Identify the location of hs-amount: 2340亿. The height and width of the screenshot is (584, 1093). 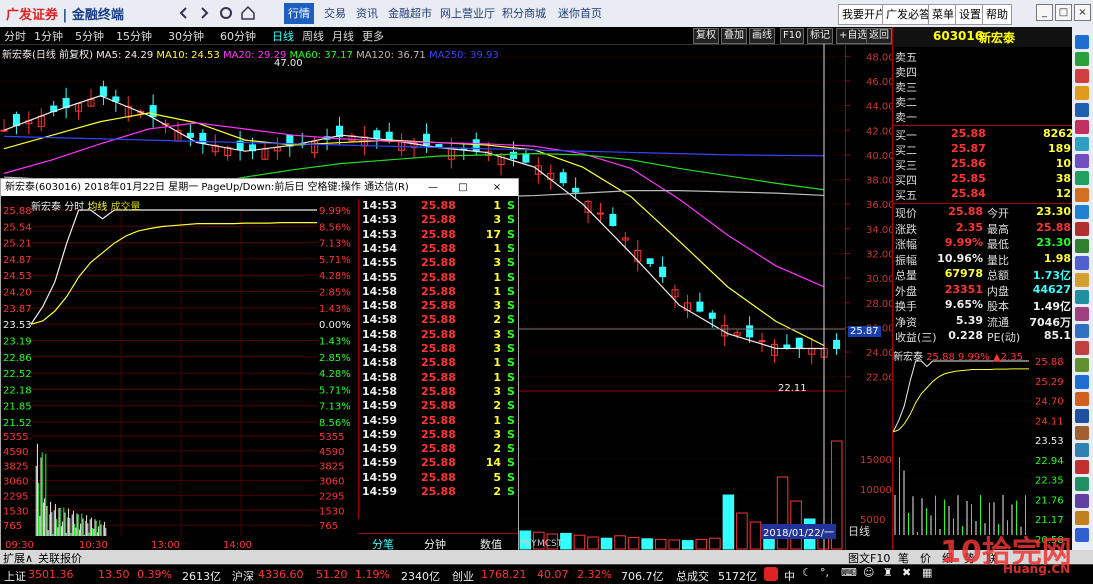
(420, 576).